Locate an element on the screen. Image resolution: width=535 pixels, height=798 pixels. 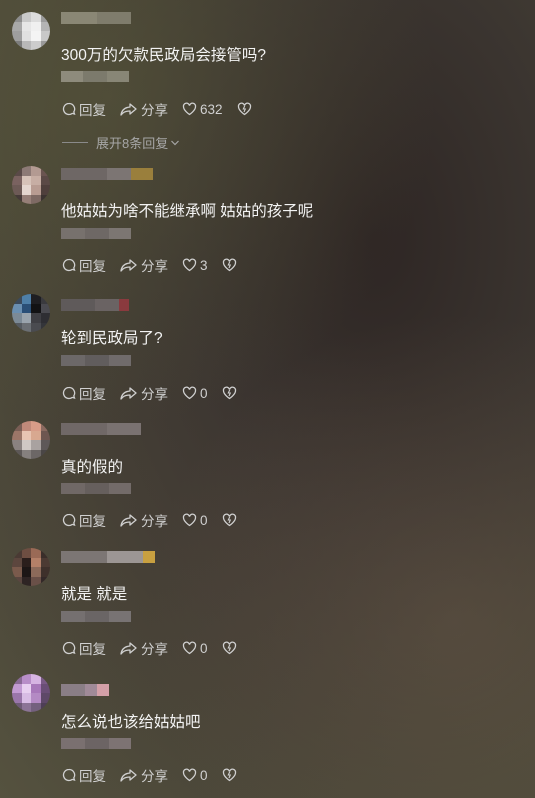
comment-actions: 回复 分享 632 is located at coordinates (165, 109).